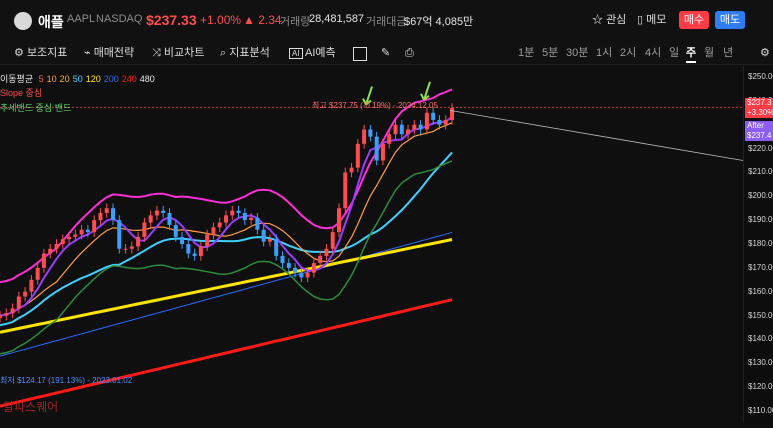  Describe the element at coordinates (694, 20) in the screenshot. I see `buy-button: 매수` at that location.